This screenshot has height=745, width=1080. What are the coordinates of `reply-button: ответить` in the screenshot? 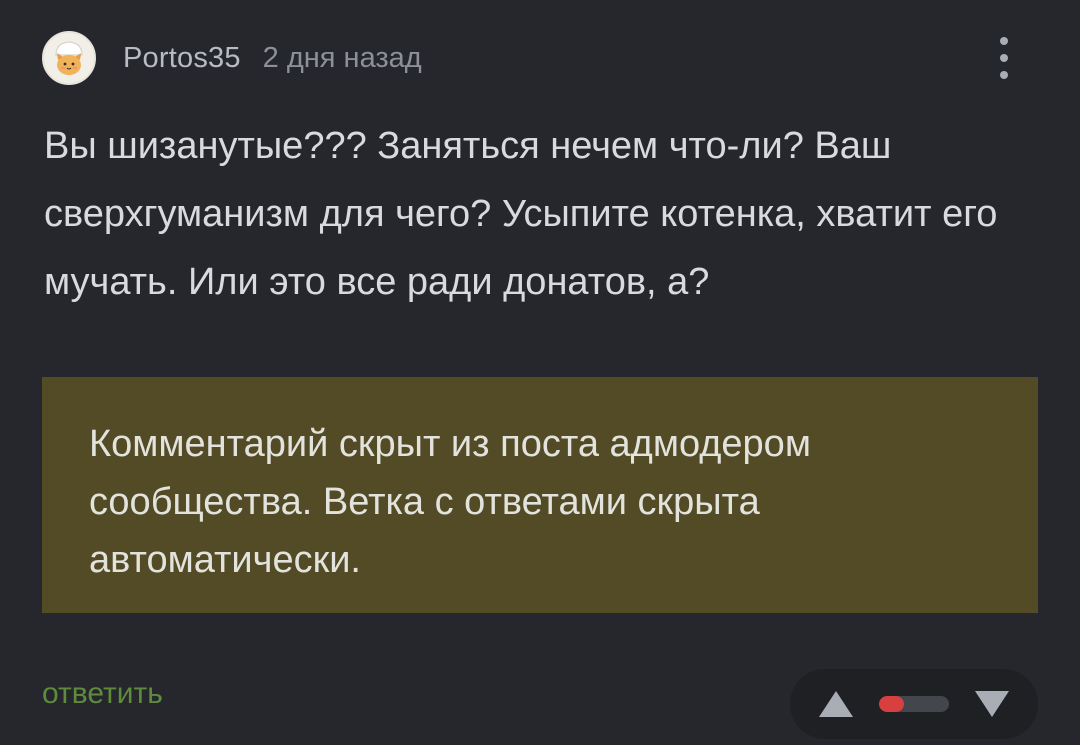 It's located at (102, 694).